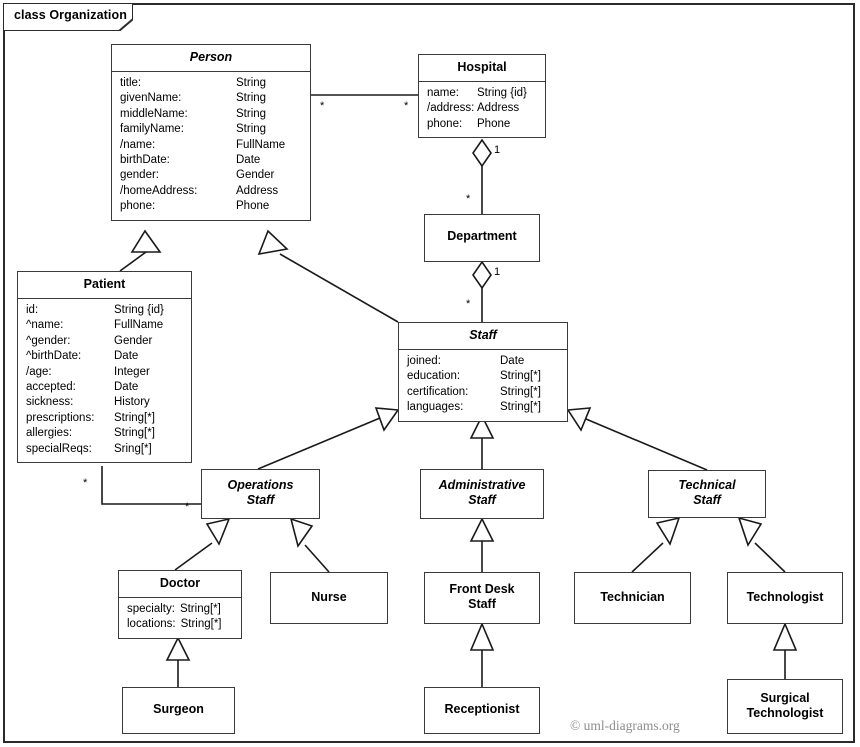 The width and height of the screenshot is (860, 747). I want to click on frame-label: class Organization, so click(70, 15).